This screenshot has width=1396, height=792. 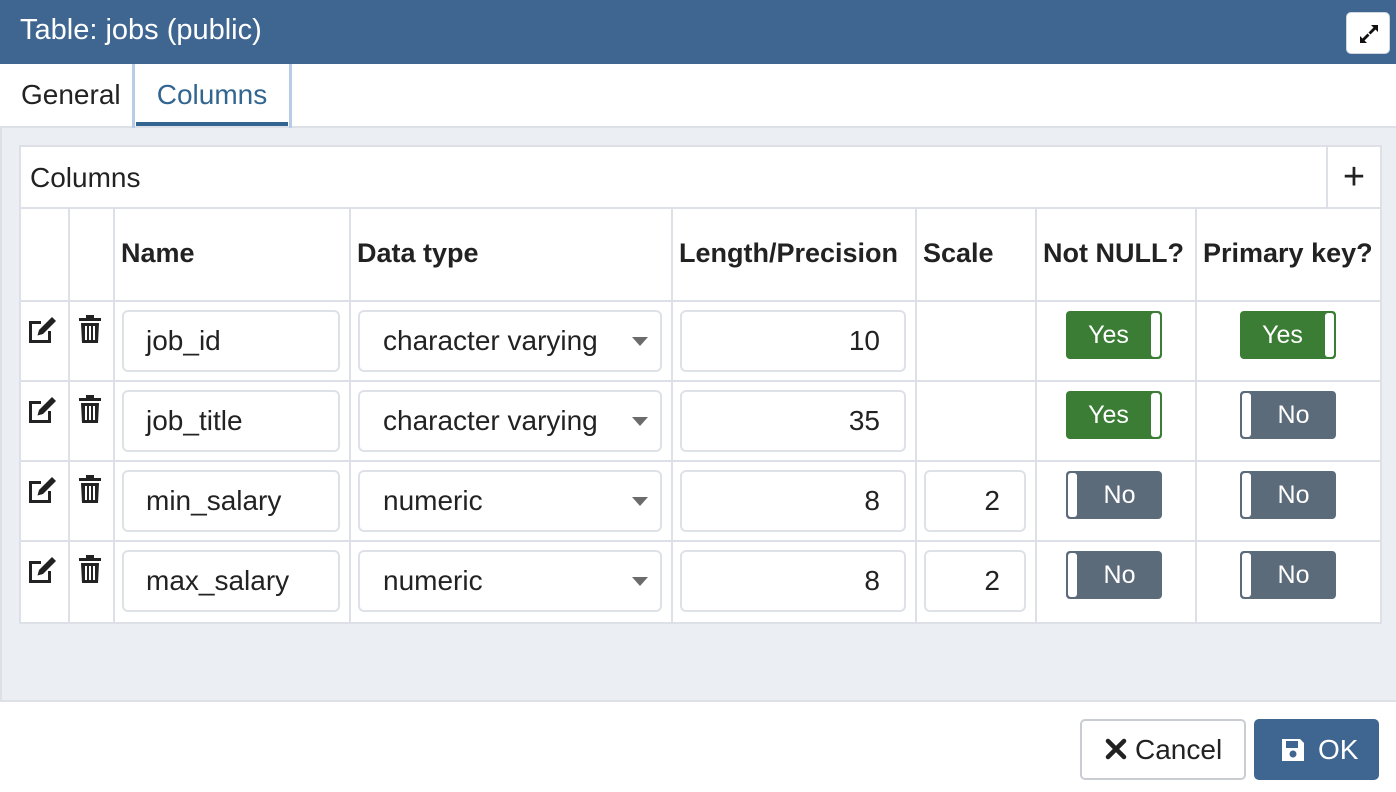 I want to click on maximize-button, so click(x=1368, y=33).